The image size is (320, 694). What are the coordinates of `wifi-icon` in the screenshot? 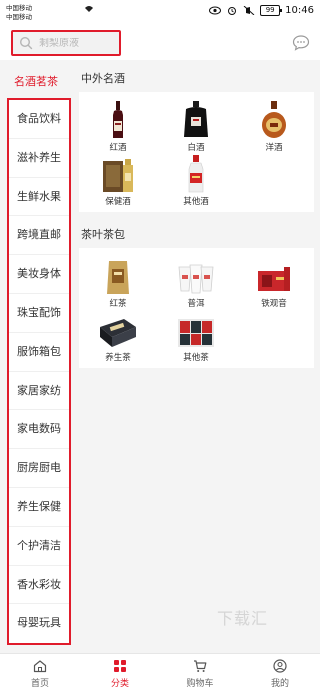 It's located at (89, 9).